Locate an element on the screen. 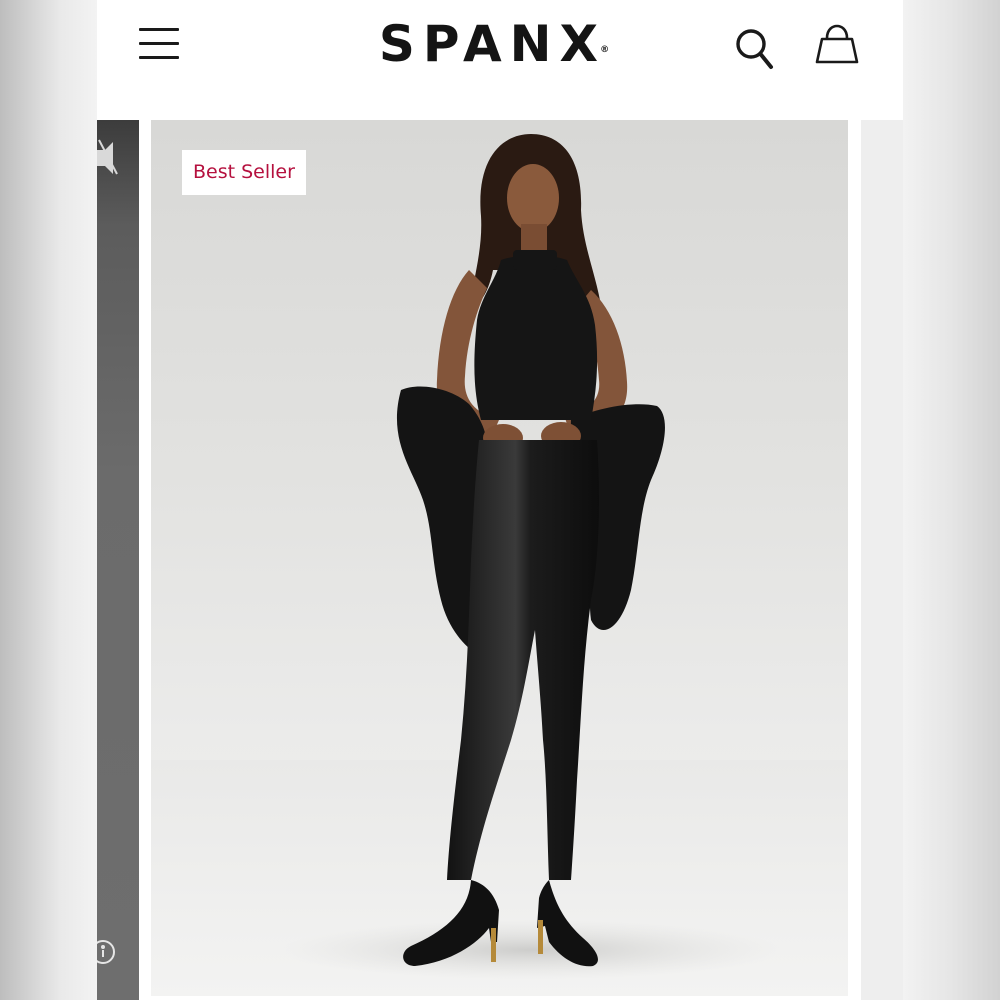  search-icon is located at coordinates (754, 49).